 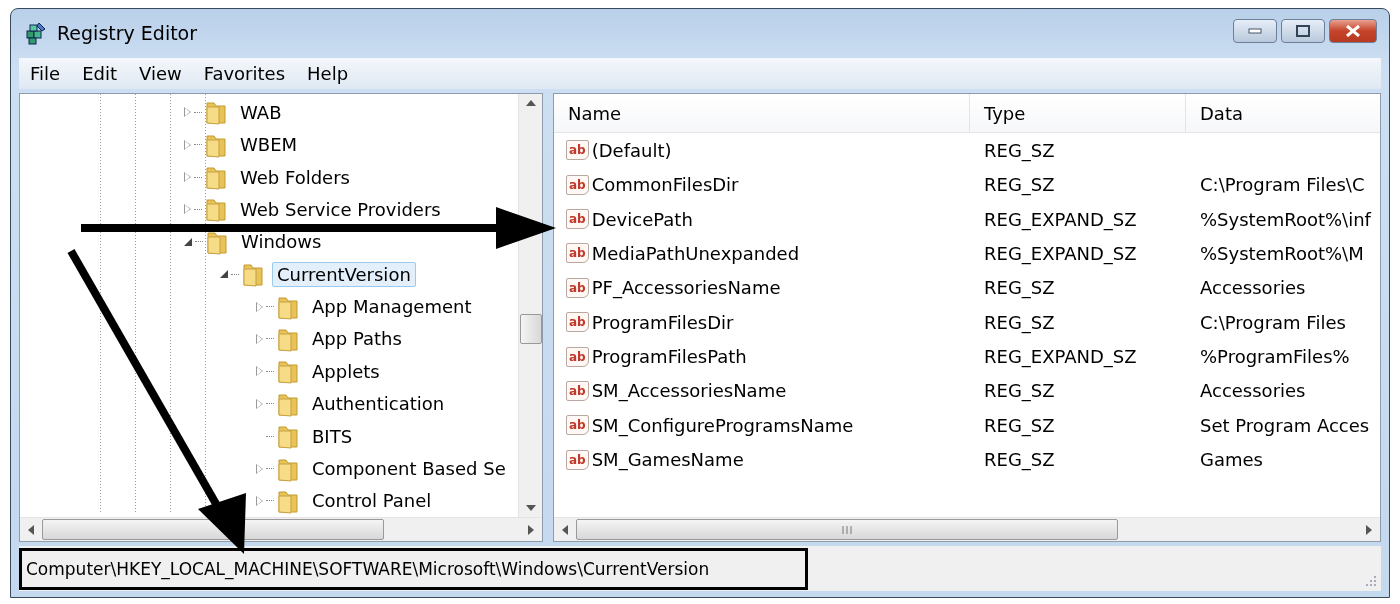 What do you see at coordinates (1231, 460) in the screenshot?
I see `table-cell-text: Games` at bounding box center [1231, 460].